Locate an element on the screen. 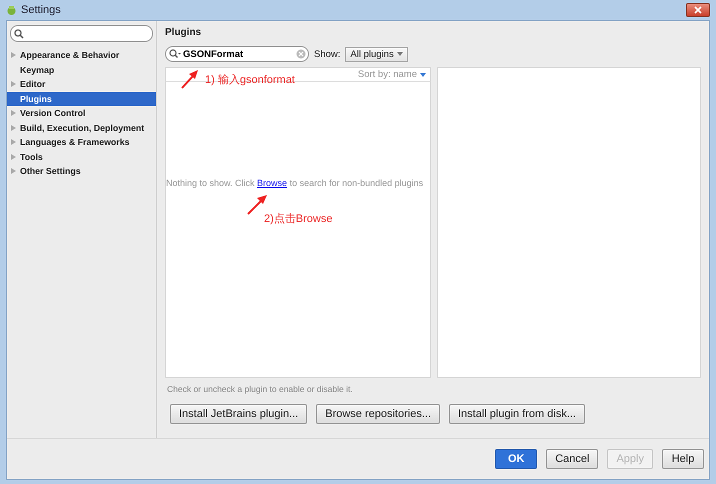  dialog-button: Cancel is located at coordinates (572, 459).